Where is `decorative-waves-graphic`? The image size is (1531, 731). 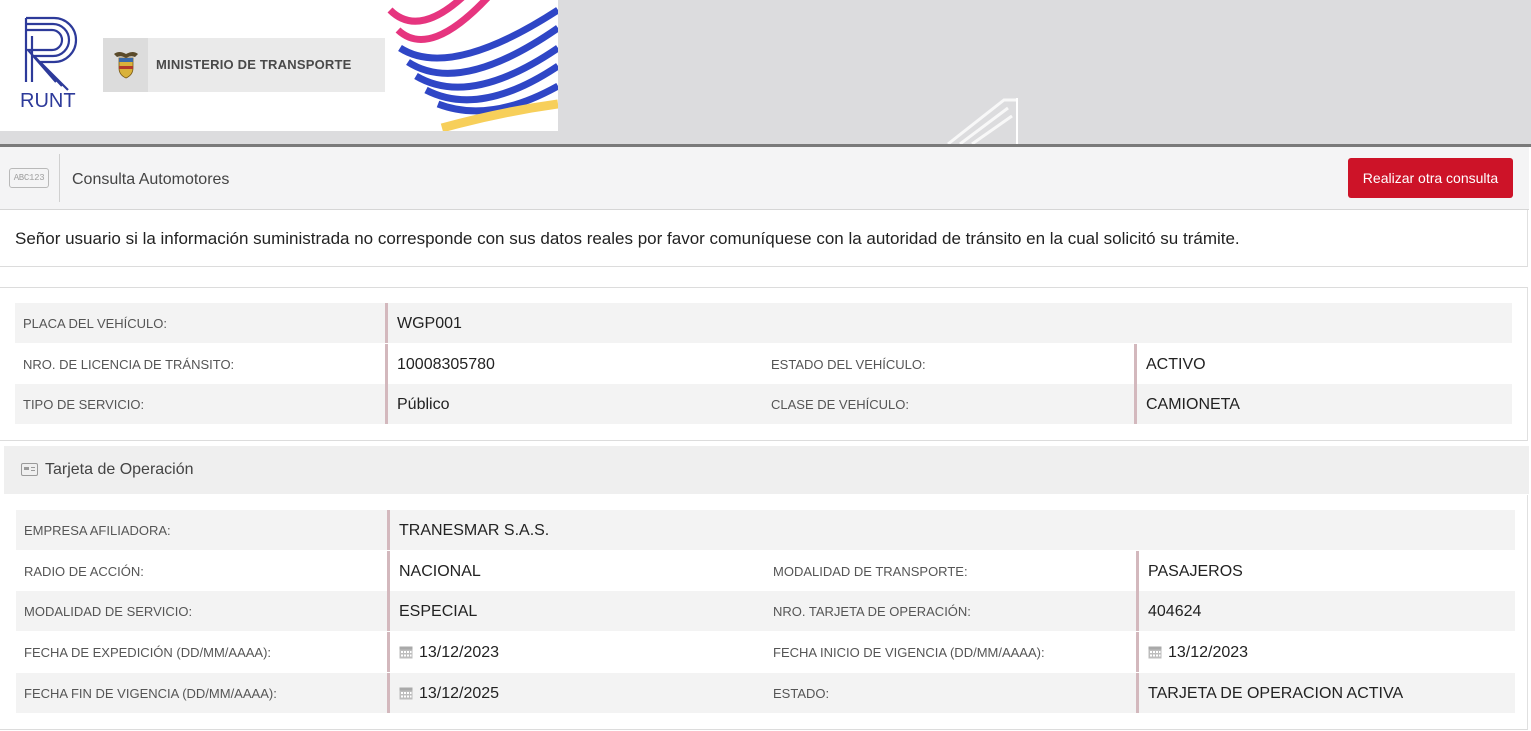 decorative-waves-graphic is located at coordinates (472, 65).